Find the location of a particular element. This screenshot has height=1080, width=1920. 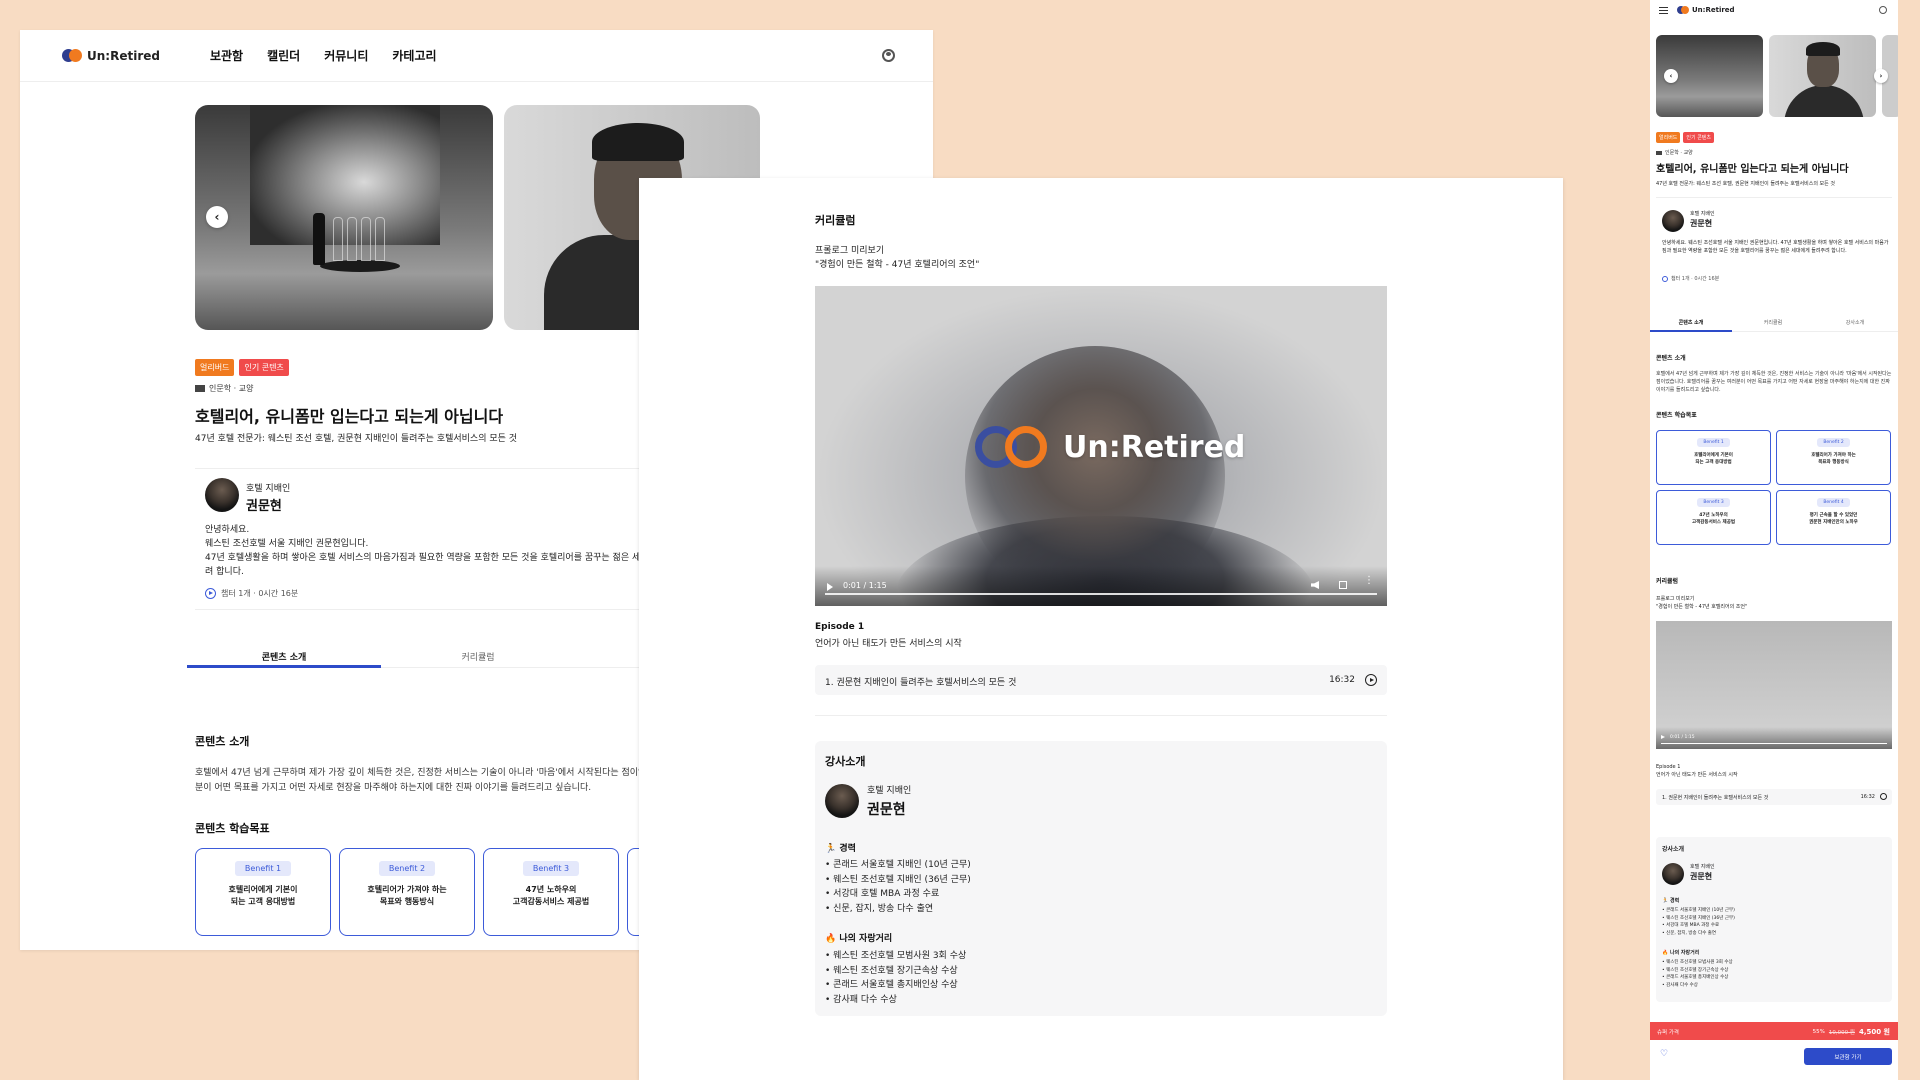

content-tabs: 콘텐츠 소개 커리큘럼 강사소개 is located at coordinates (1774, 322).